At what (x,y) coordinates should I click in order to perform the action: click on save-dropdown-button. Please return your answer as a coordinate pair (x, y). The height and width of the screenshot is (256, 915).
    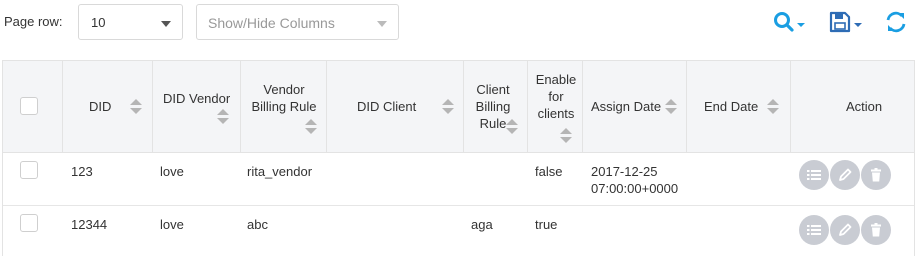
    Looking at the image, I should click on (847, 22).